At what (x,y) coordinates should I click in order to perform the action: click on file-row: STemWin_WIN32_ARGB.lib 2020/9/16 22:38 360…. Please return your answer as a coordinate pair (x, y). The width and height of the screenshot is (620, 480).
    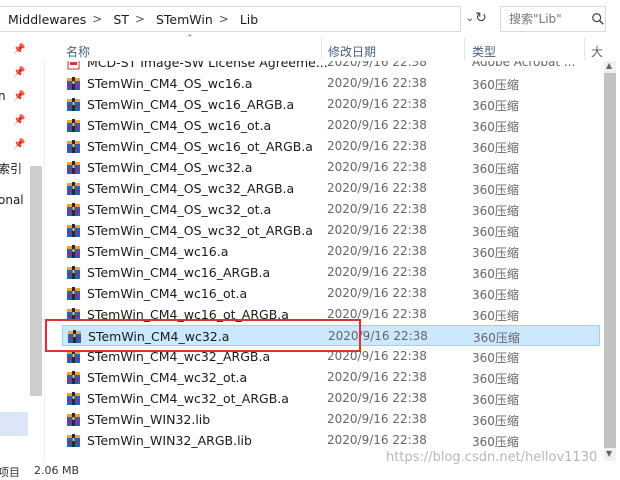
    Looking at the image, I should click on (331, 440).